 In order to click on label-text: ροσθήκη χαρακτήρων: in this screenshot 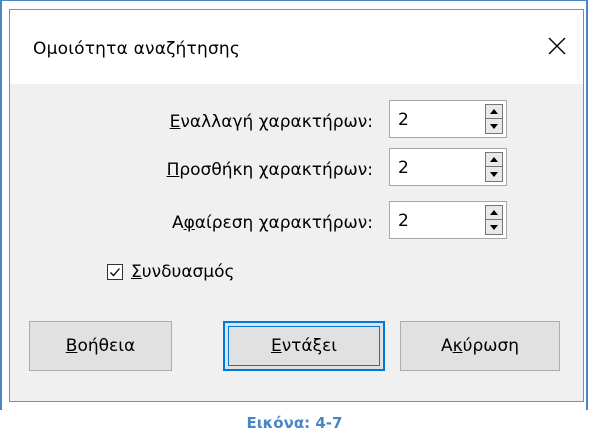, I will do `click(276, 170)`.